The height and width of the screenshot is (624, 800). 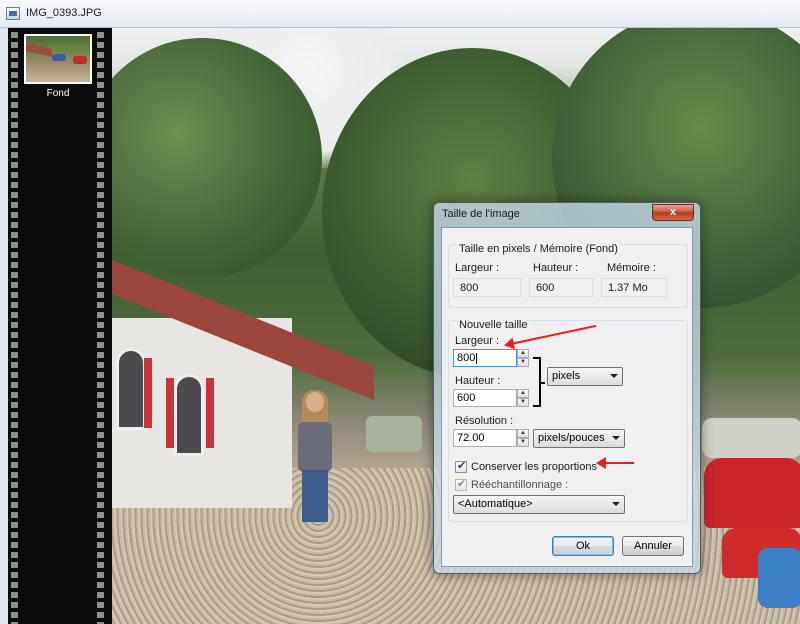 I want to click on filmstrip-sprockets-right, so click(x=100, y=327).